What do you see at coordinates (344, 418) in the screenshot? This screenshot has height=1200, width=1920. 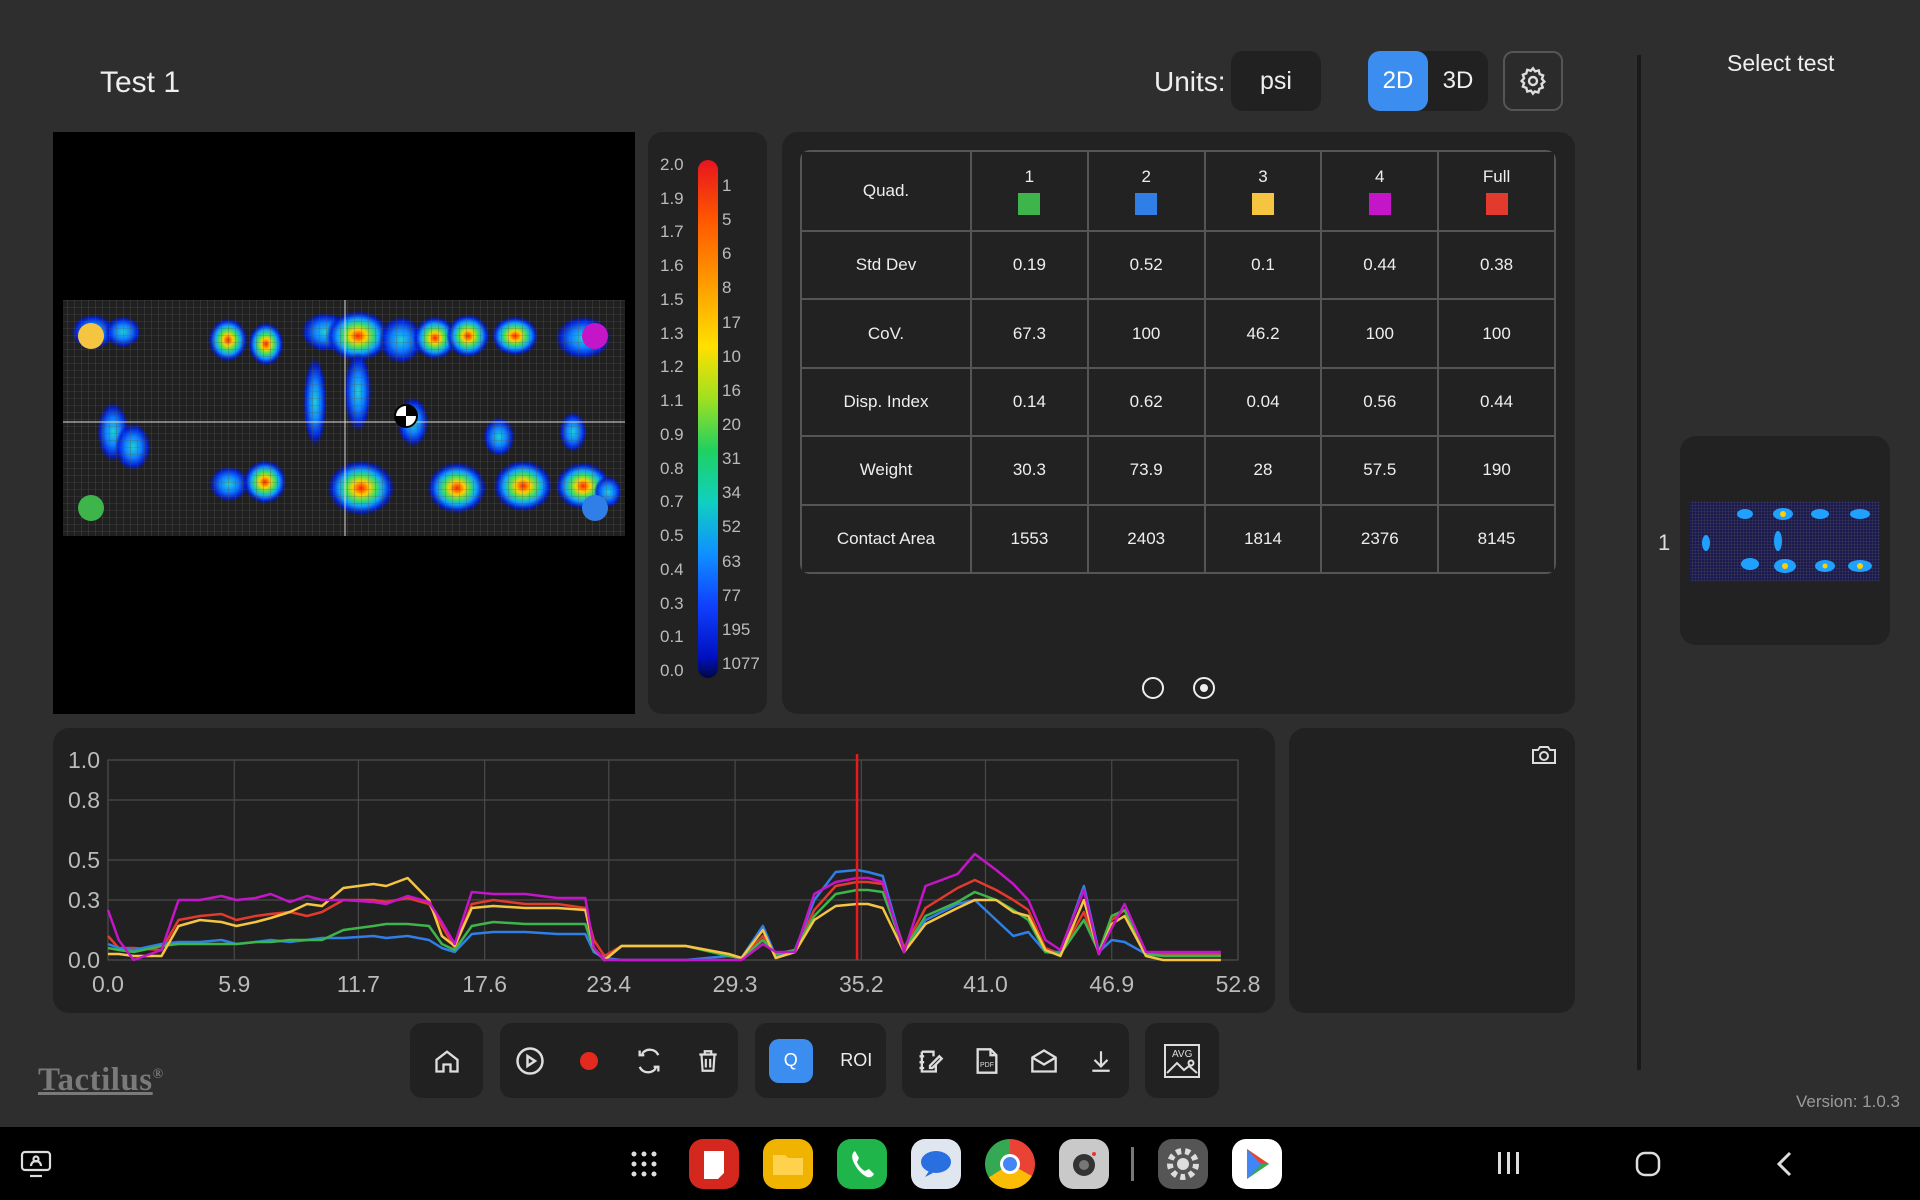 I see `heatmap-canvas` at bounding box center [344, 418].